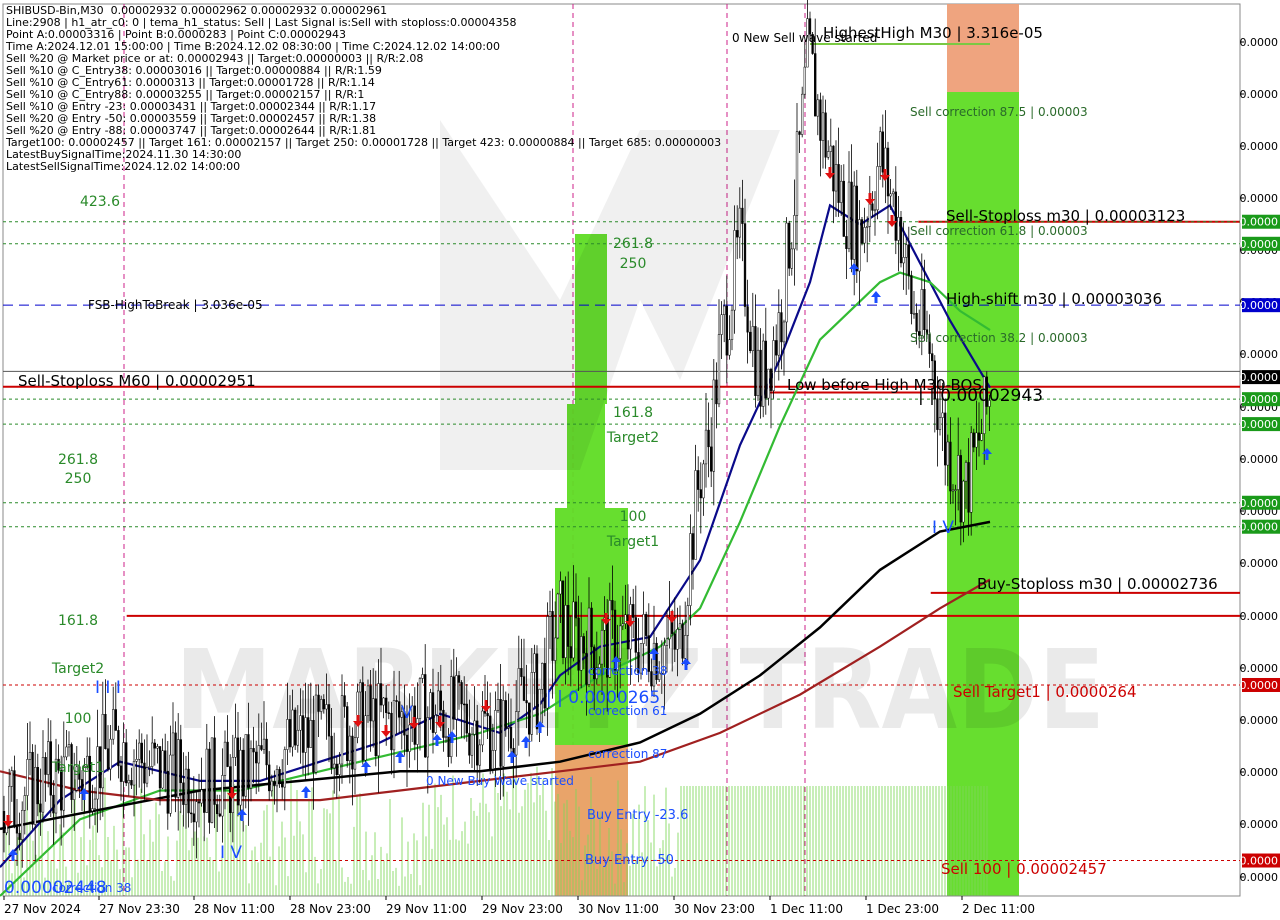 The height and width of the screenshot is (920, 1280). I want to click on info-line: LatestSellSignalTime:2024.12.02 14:00:00, so click(123, 166).